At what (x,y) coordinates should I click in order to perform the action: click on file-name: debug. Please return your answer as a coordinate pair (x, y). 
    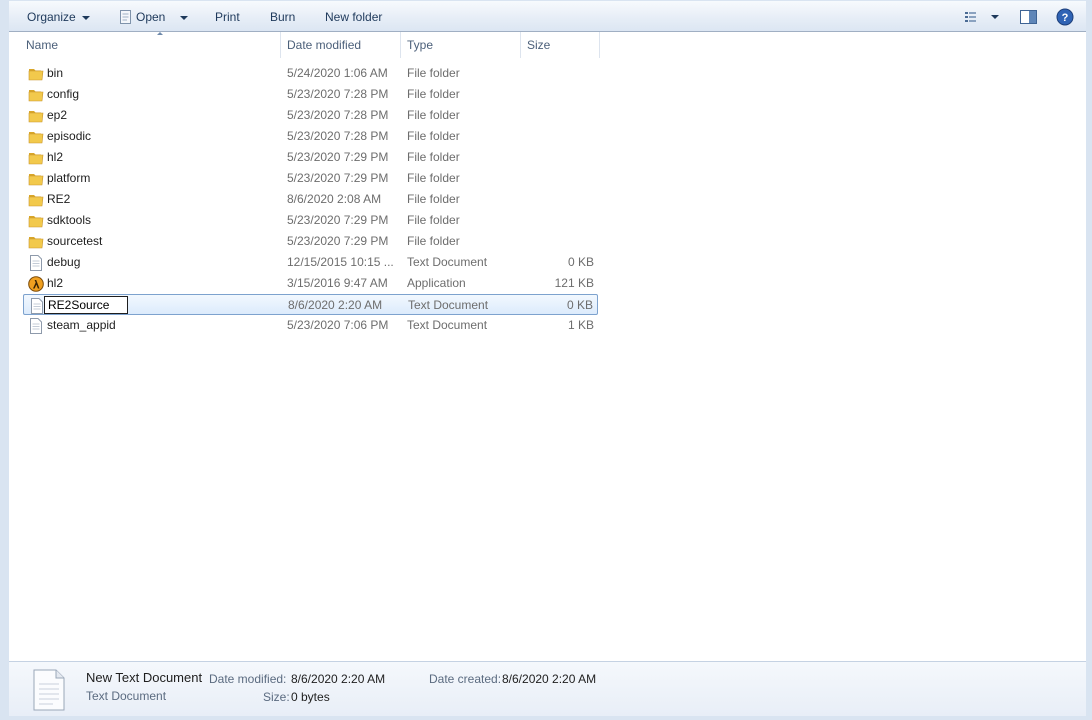
    Looking at the image, I should click on (64, 262).